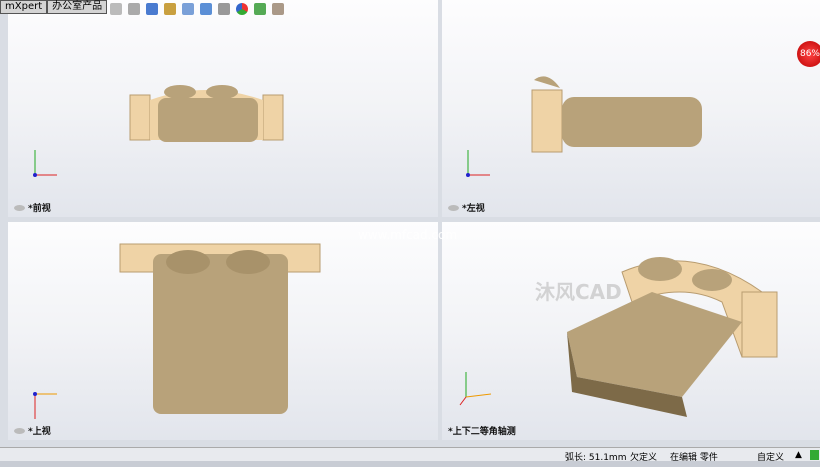 The height and width of the screenshot is (467, 820). What do you see at coordinates (152, 9) in the screenshot?
I see `previous-view-icon` at bounding box center [152, 9].